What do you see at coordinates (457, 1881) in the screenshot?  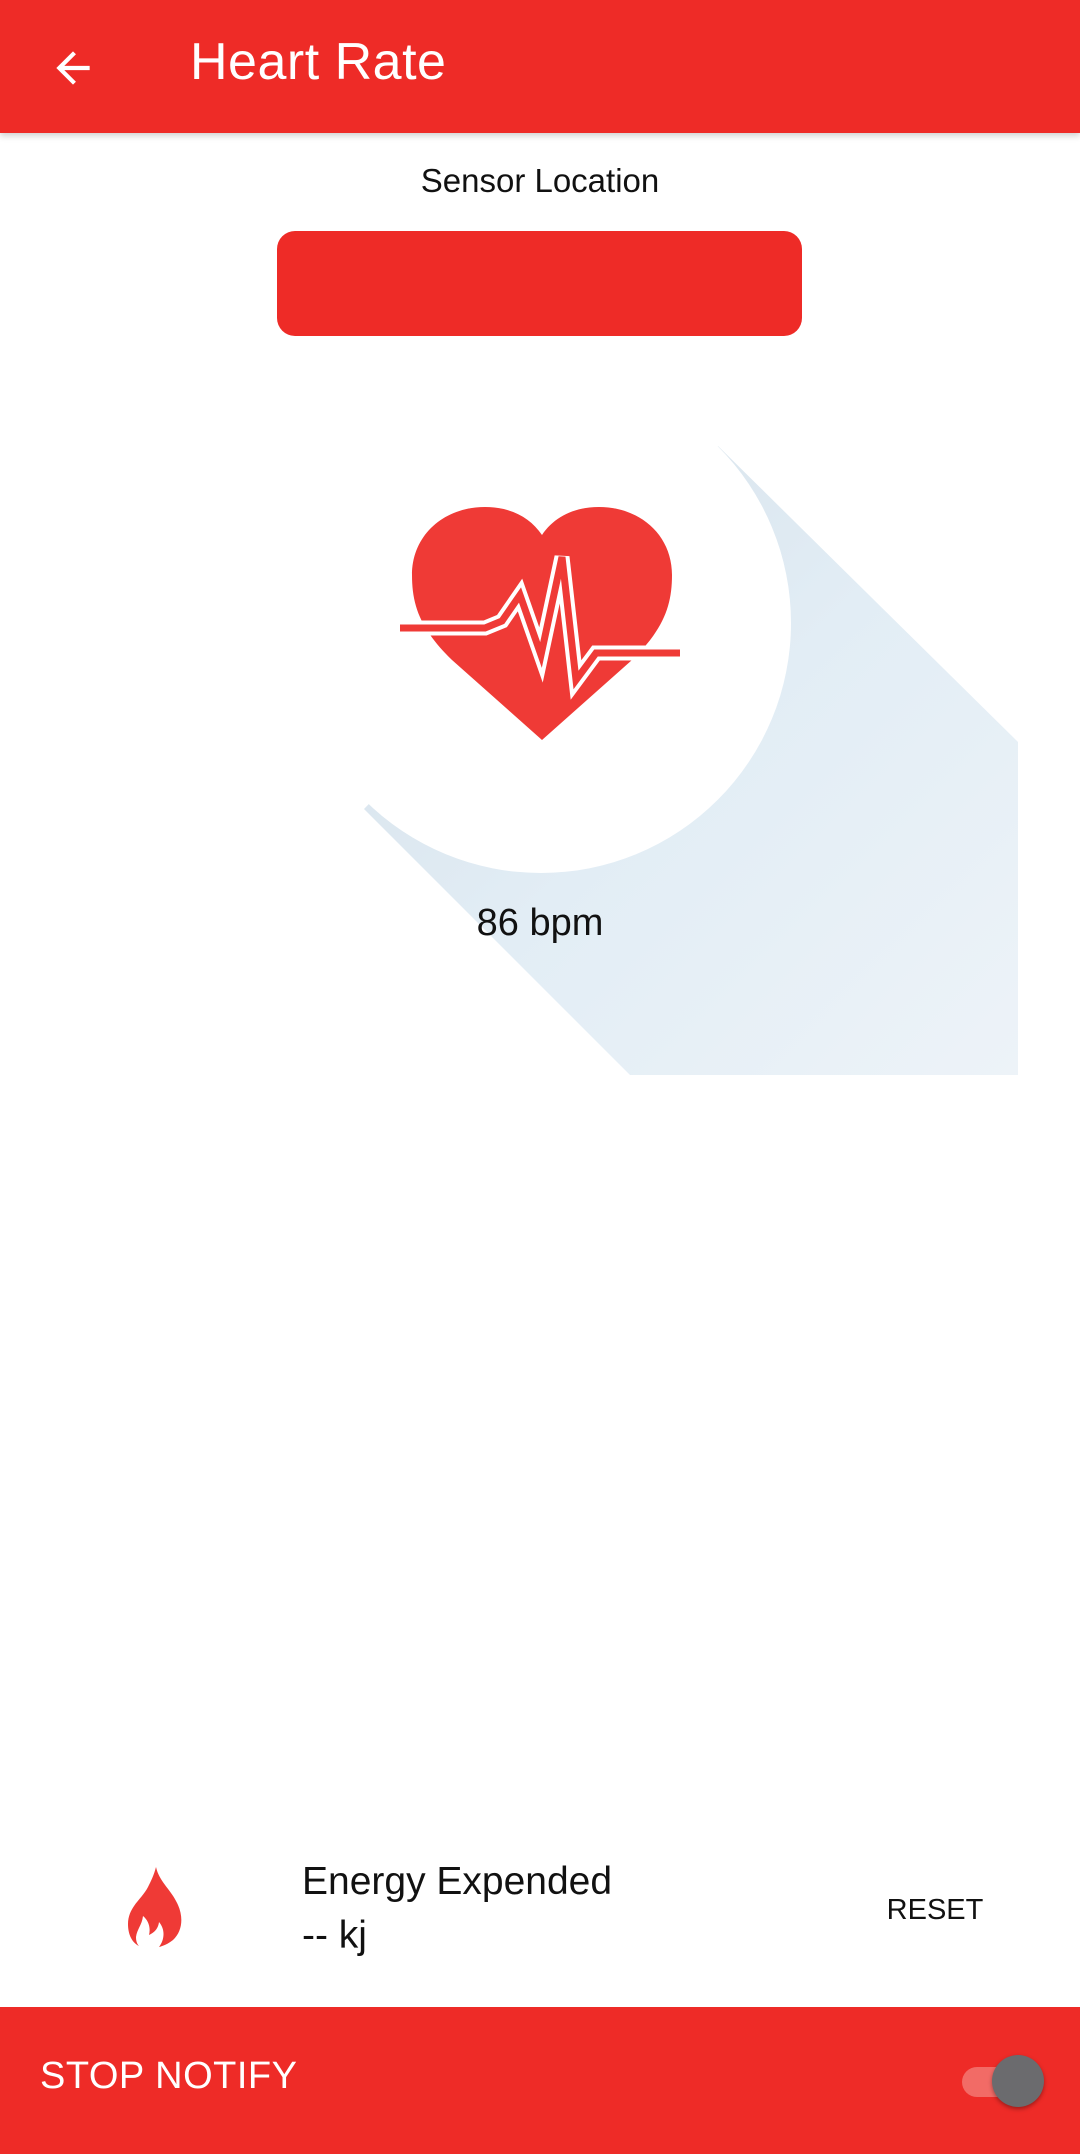 I see `energy-title: Energy Expended` at bounding box center [457, 1881].